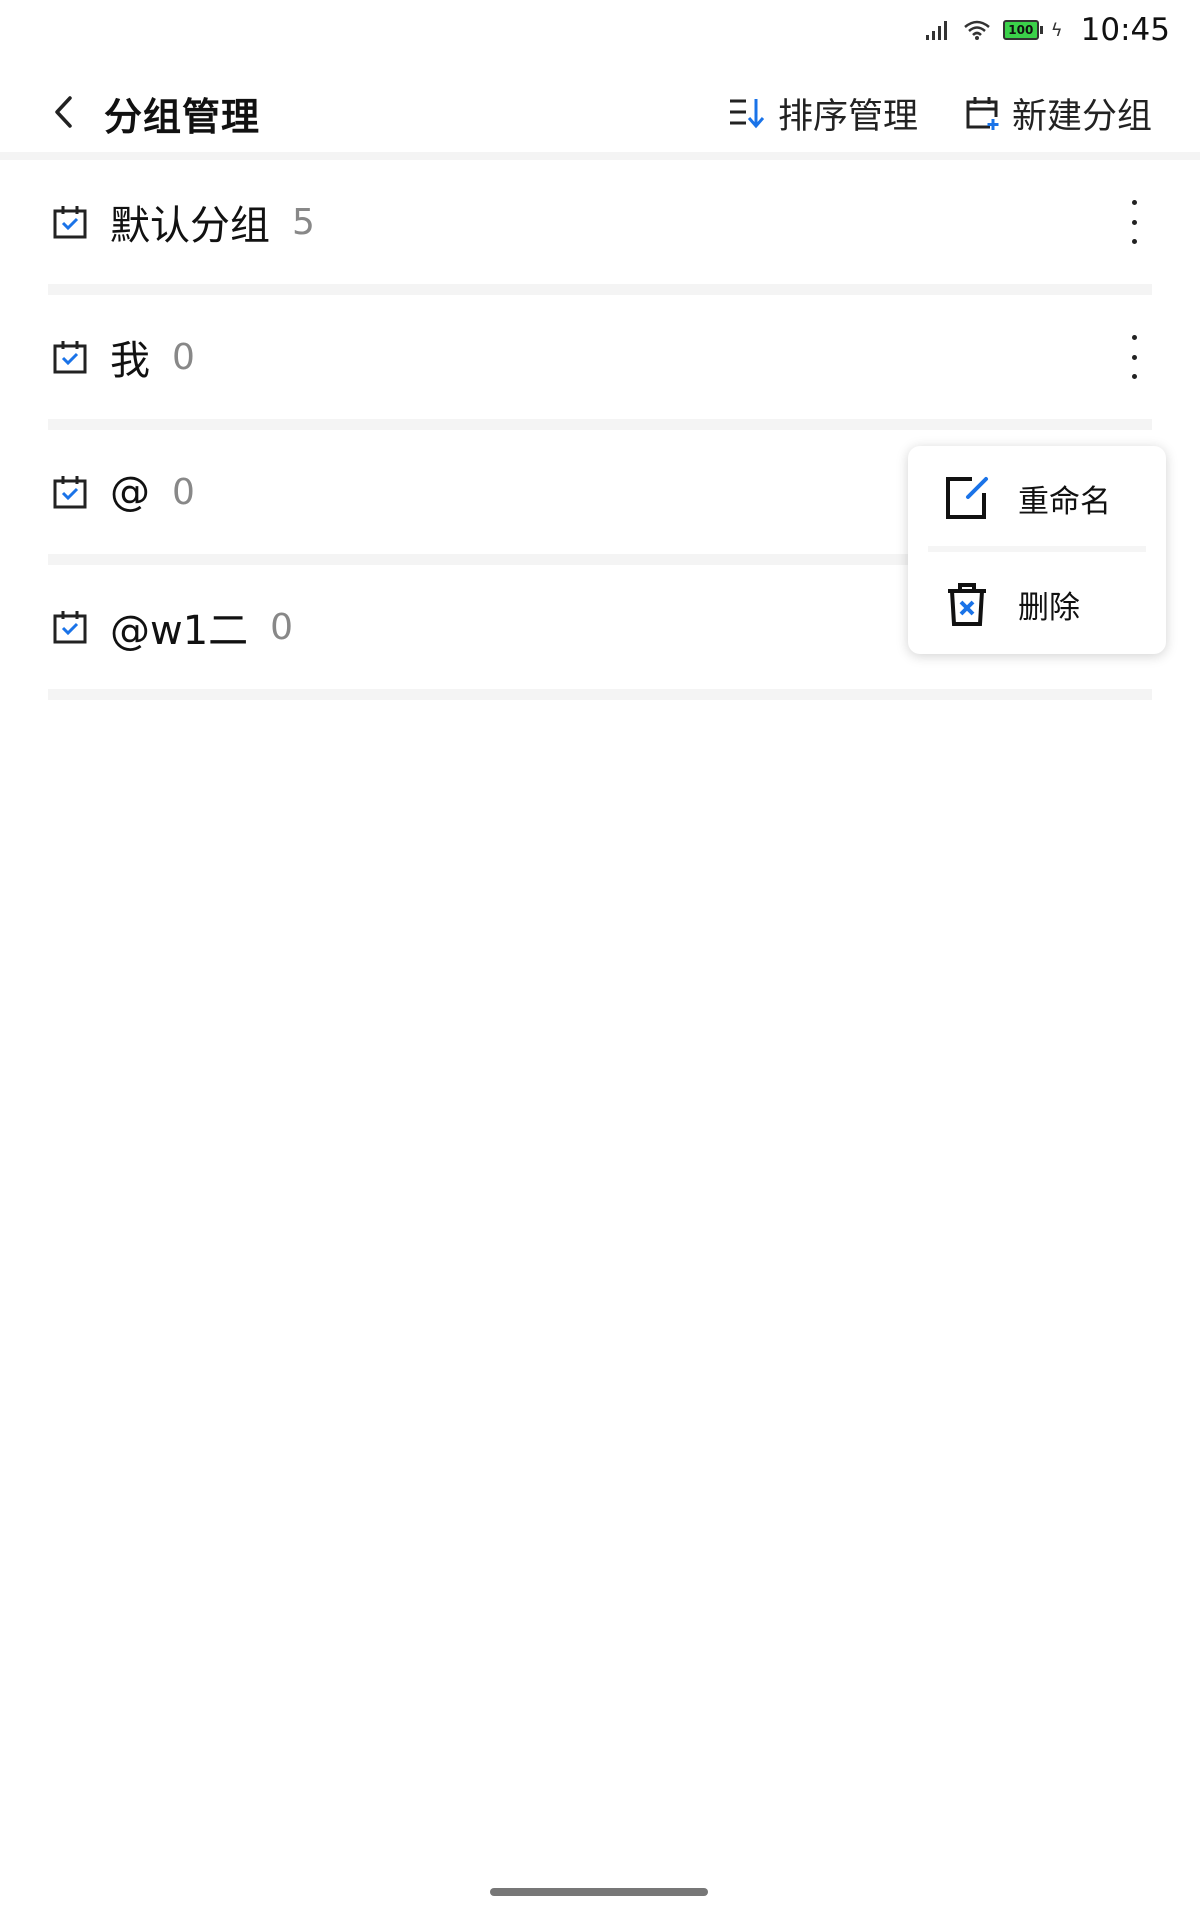 This screenshot has width=1200, height=1920. What do you see at coordinates (130, 361) in the screenshot?
I see `group-name: 我` at bounding box center [130, 361].